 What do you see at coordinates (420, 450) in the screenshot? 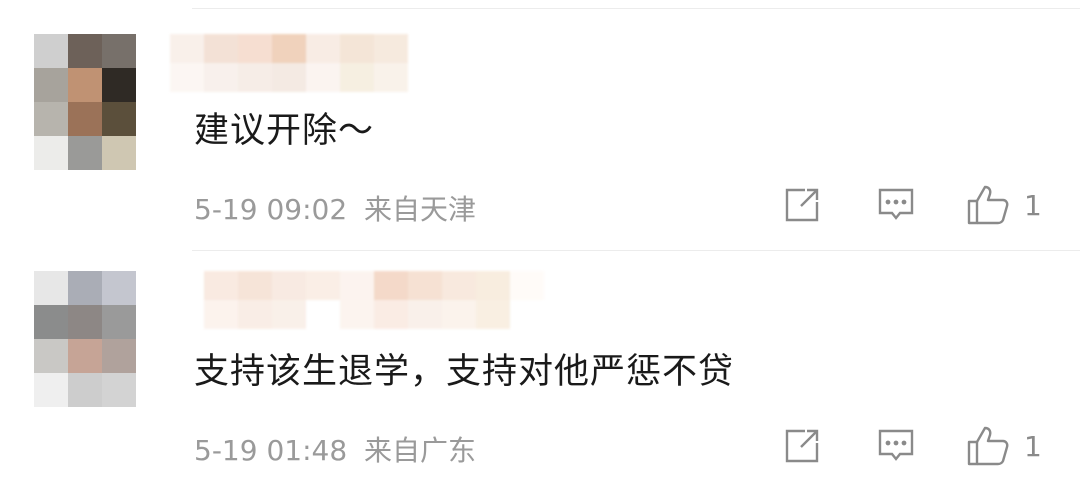
I see `comment-location: 来自广东` at bounding box center [420, 450].